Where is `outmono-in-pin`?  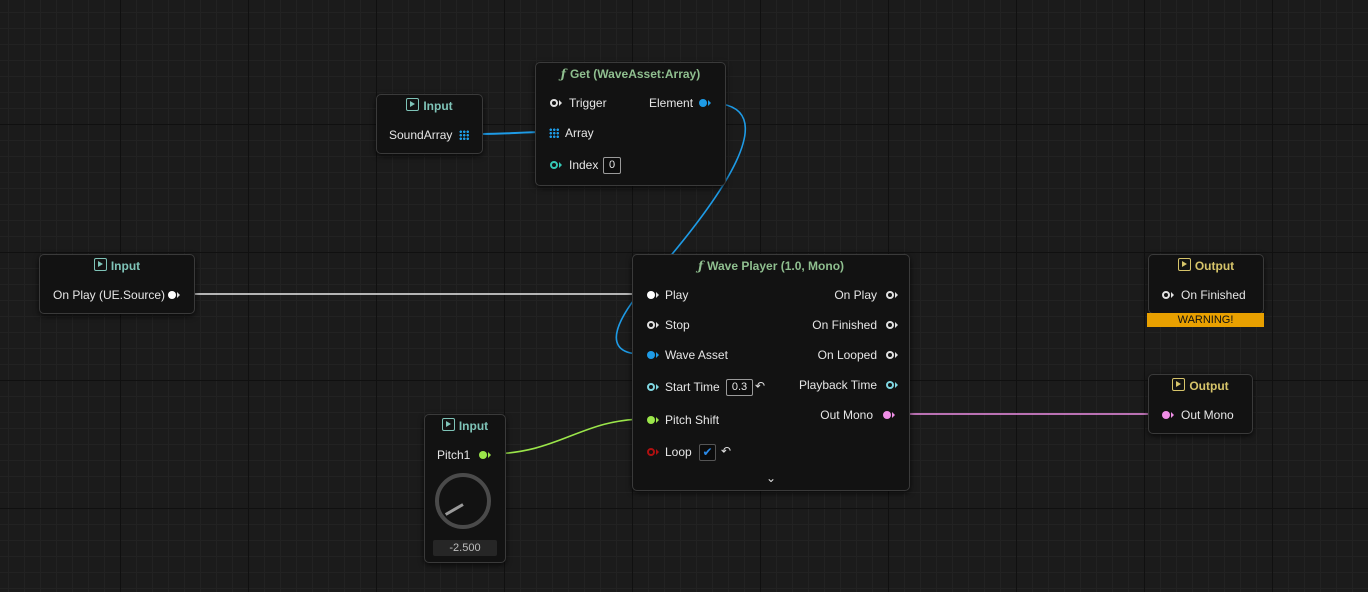 outmono-in-pin is located at coordinates (1166, 415).